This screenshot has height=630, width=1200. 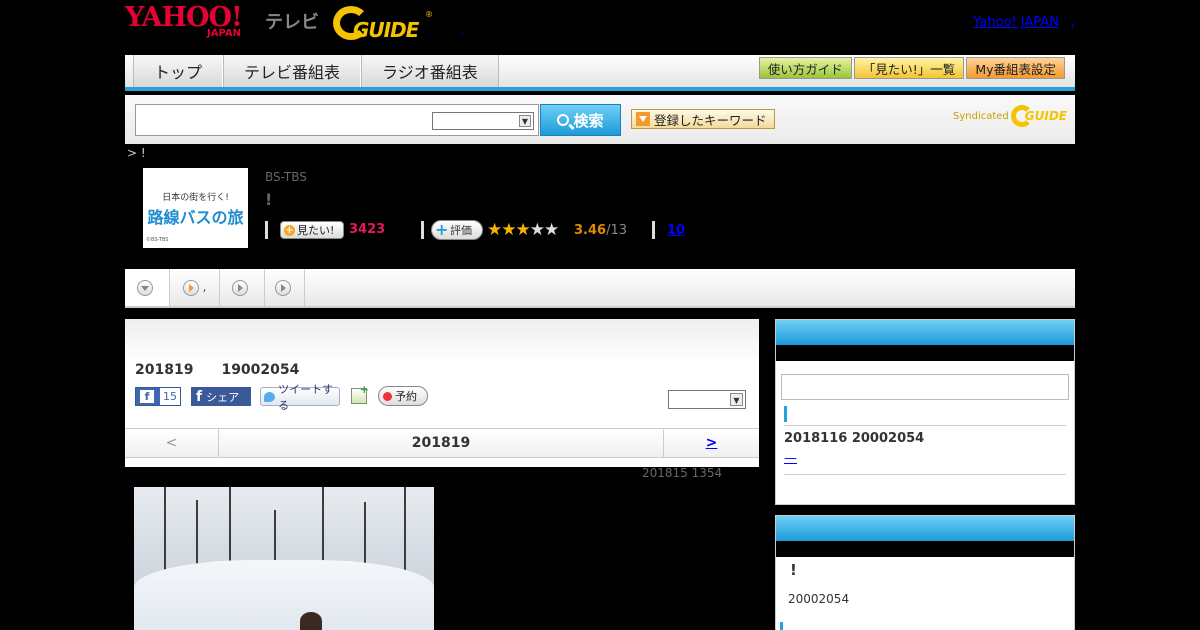 What do you see at coordinates (316, 230) in the screenshot?
I see `want-to-watch-label: 見たい!` at bounding box center [316, 230].